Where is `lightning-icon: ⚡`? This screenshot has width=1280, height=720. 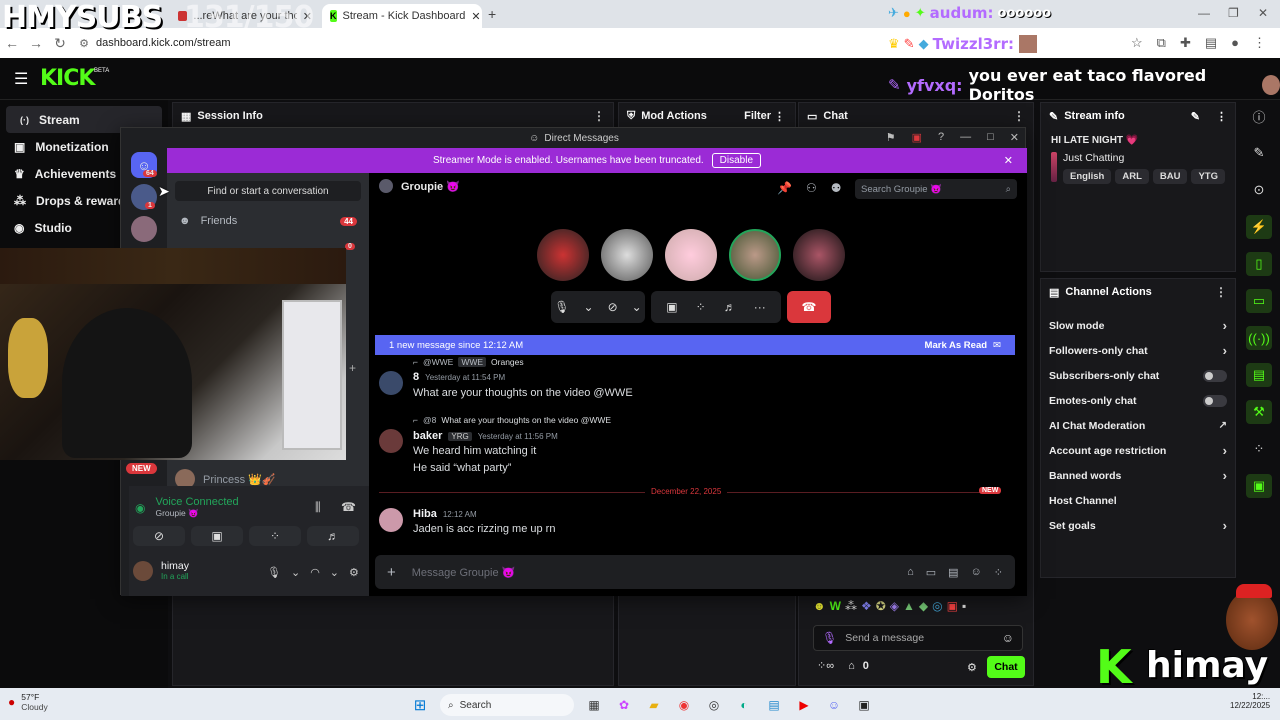
lightning-icon: ⚡ is located at coordinates (1259, 227).